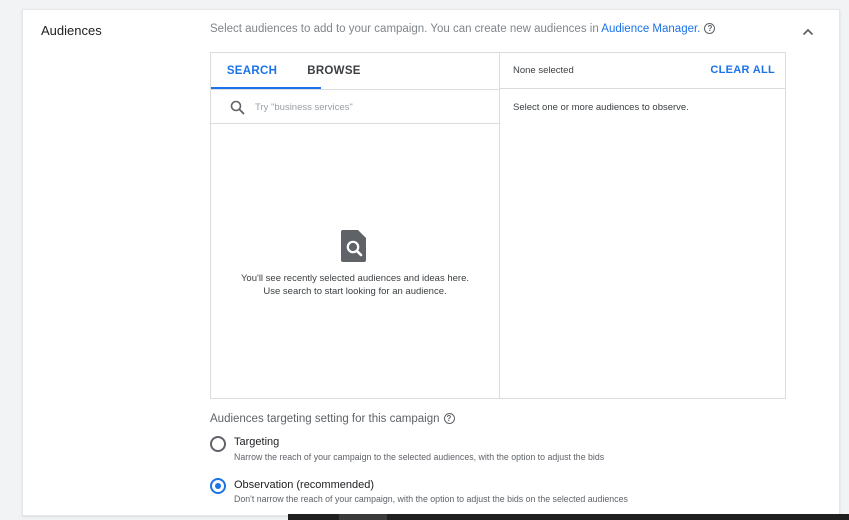  What do you see at coordinates (71, 30) in the screenshot?
I see `section-title: Audiences` at bounding box center [71, 30].